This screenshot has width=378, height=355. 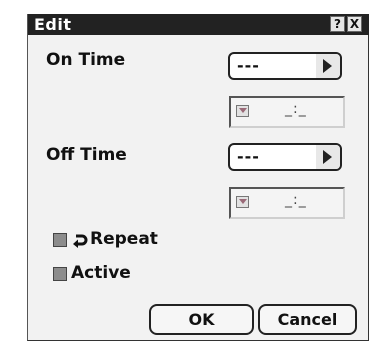 I want to click on on-time-field: _:_, so click(x=287, y=112).